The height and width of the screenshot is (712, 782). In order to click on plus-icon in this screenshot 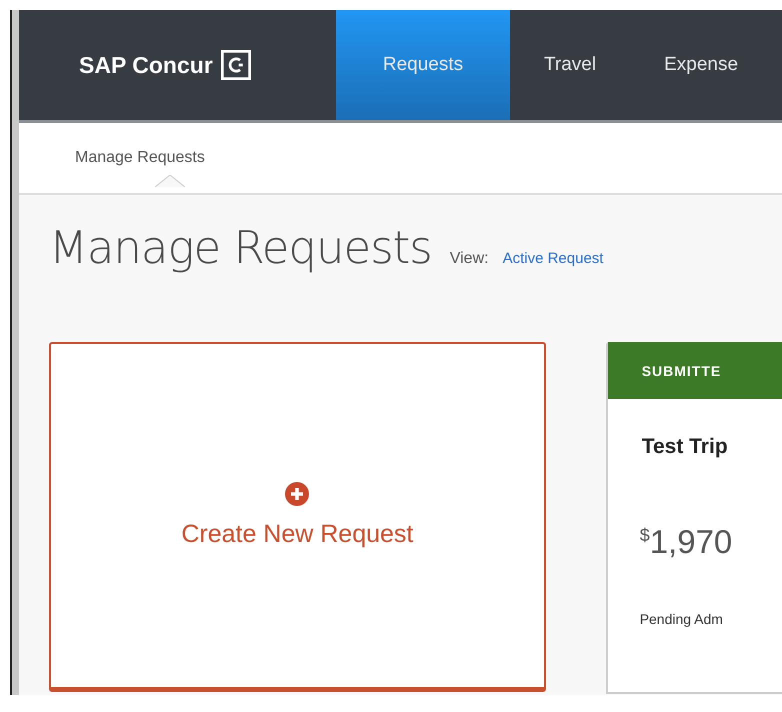, I will do `click(297, 494)`.